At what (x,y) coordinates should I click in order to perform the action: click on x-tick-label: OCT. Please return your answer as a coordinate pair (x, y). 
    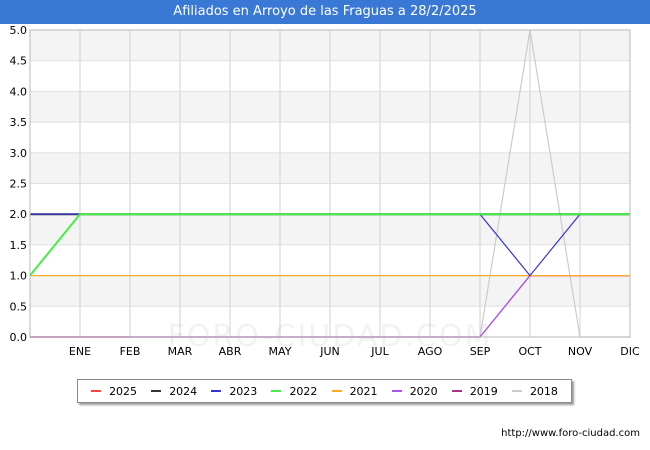
    Looking at the image, I should click on (529, 351).